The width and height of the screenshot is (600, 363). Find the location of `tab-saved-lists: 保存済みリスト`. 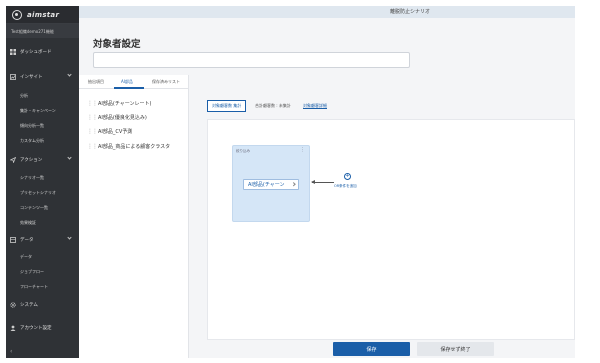

tab-saved-lists: 保存済みリスト is located at coordinates (166, 82).